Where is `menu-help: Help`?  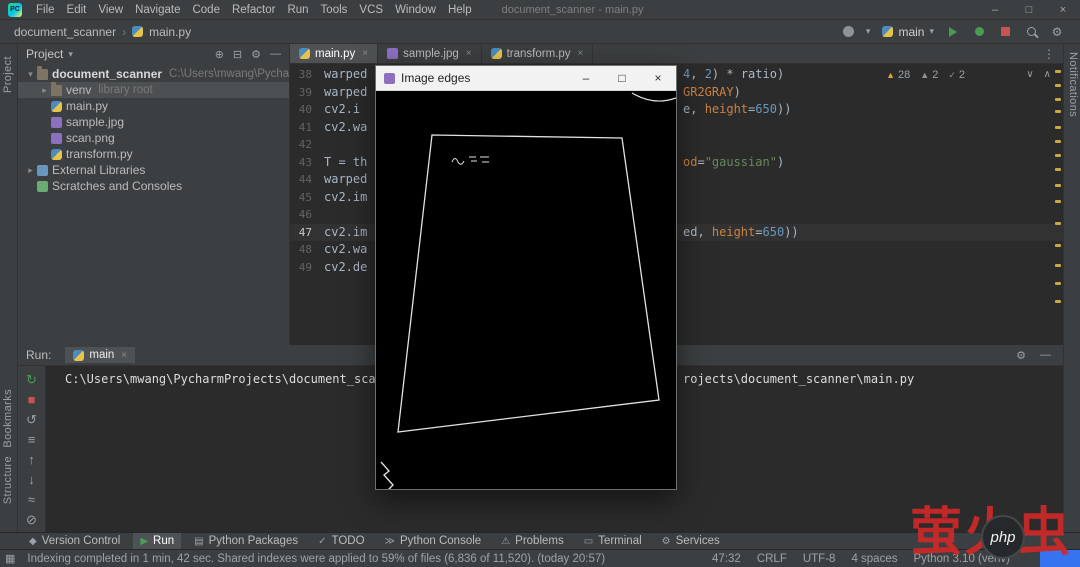
menu-help: Help is located at coordinates (460, 10).